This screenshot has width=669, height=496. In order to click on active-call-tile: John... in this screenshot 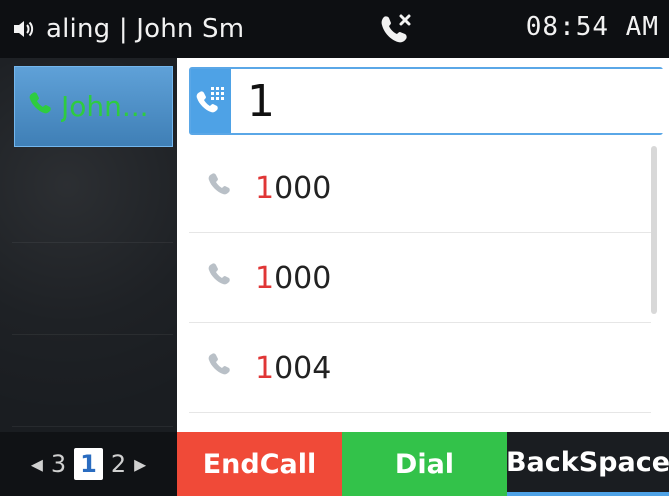, I will do `click(93, 106)`.